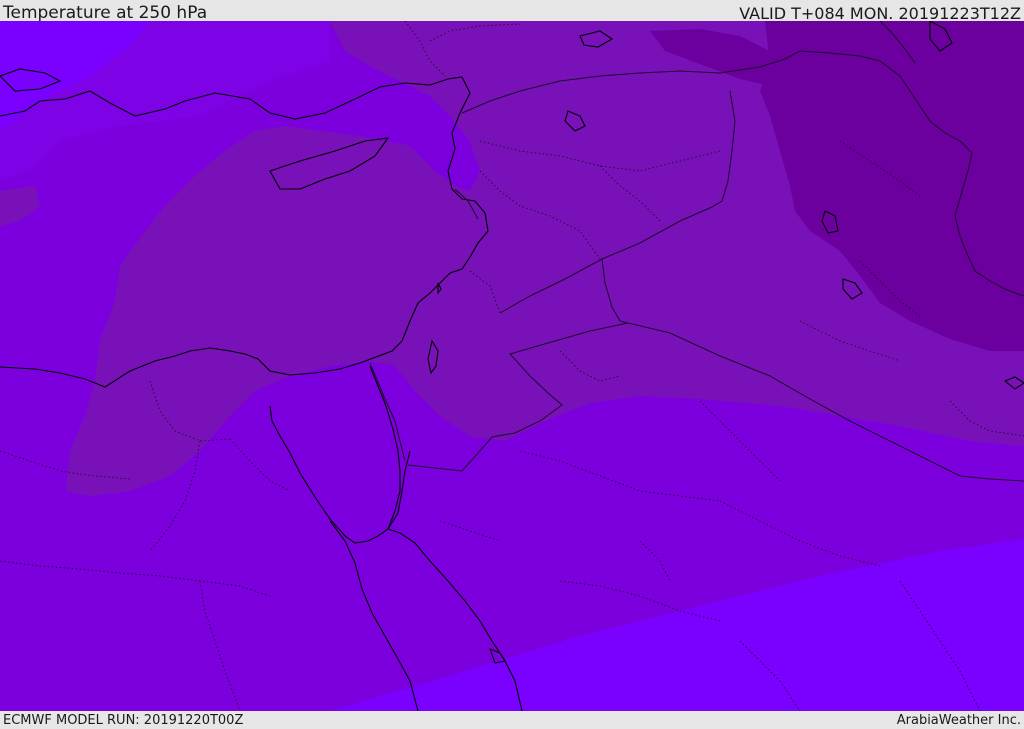  Describe the element at coordinates (958, 720) in the screenshot. I see `credit: ArabiaWeather Inc.` at that location.